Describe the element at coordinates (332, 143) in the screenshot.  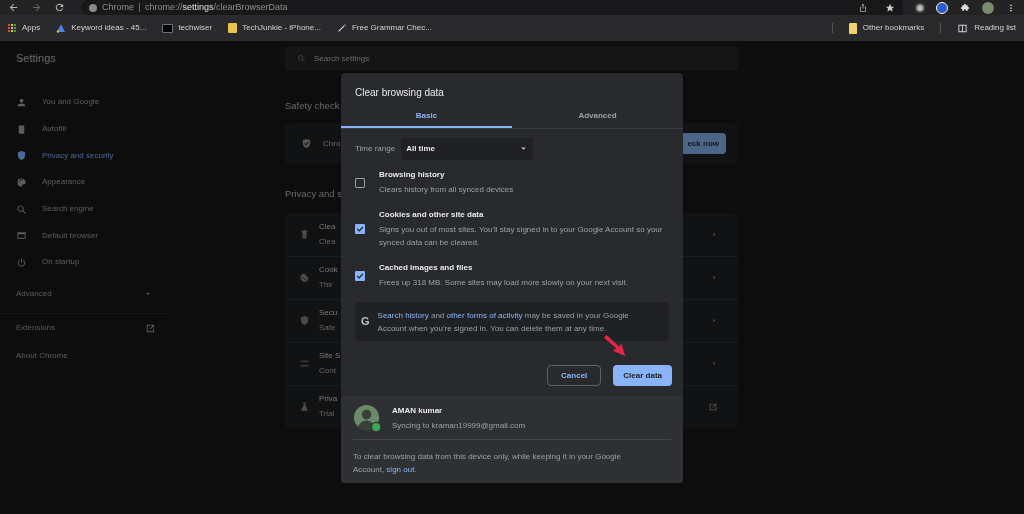
I see `row-title: Chro` at that location.